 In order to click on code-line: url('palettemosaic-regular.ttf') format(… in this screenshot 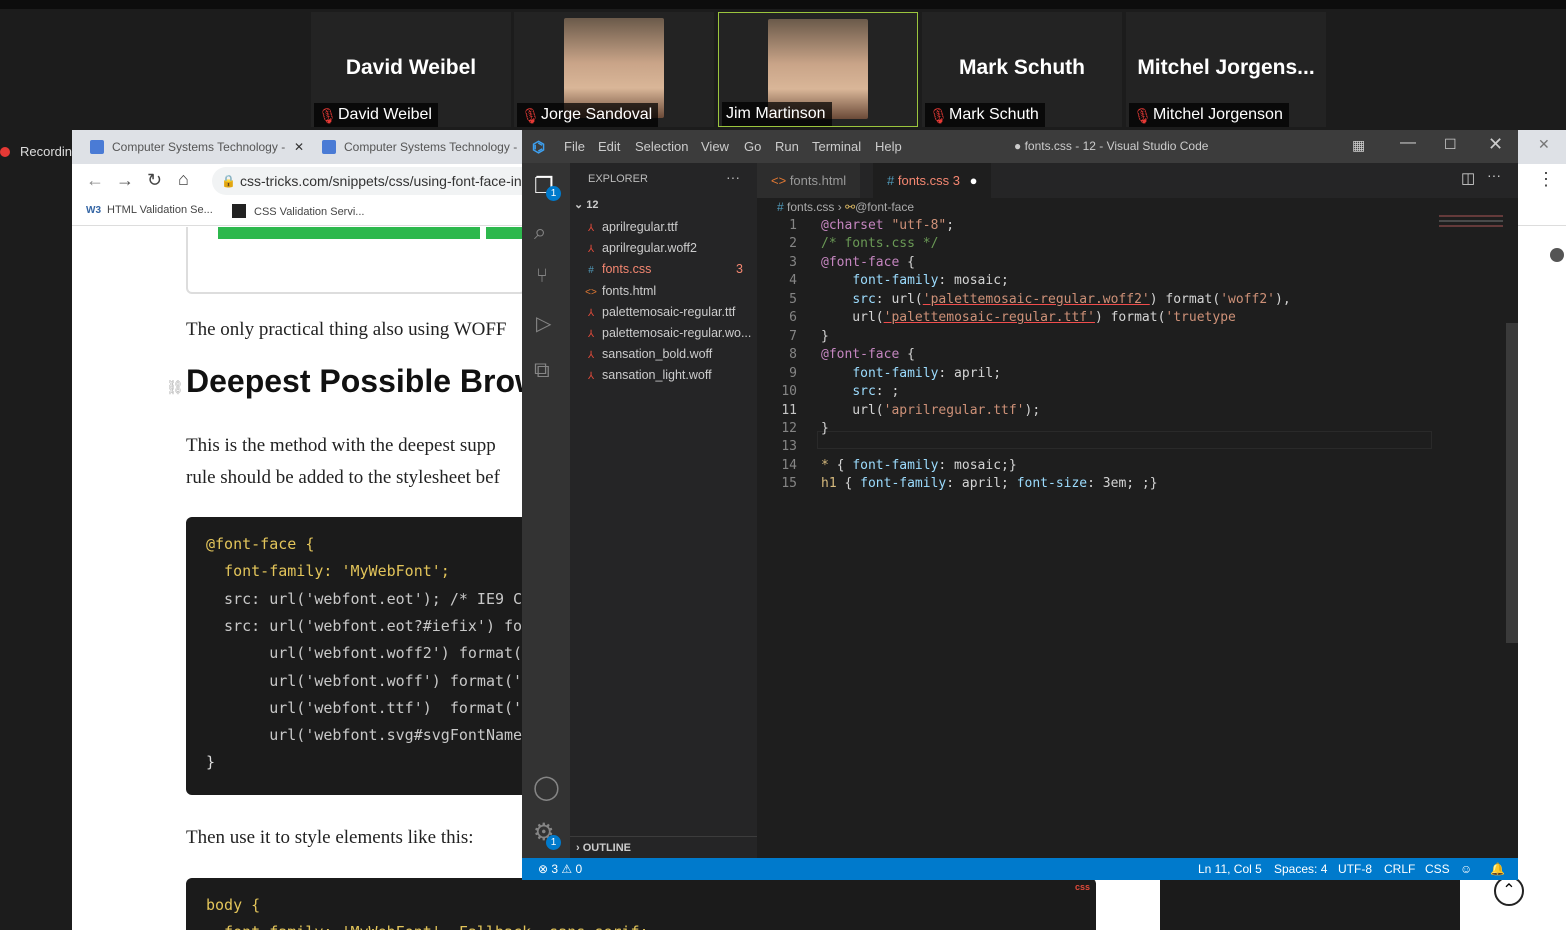, I will do `click(1028, 317)`.